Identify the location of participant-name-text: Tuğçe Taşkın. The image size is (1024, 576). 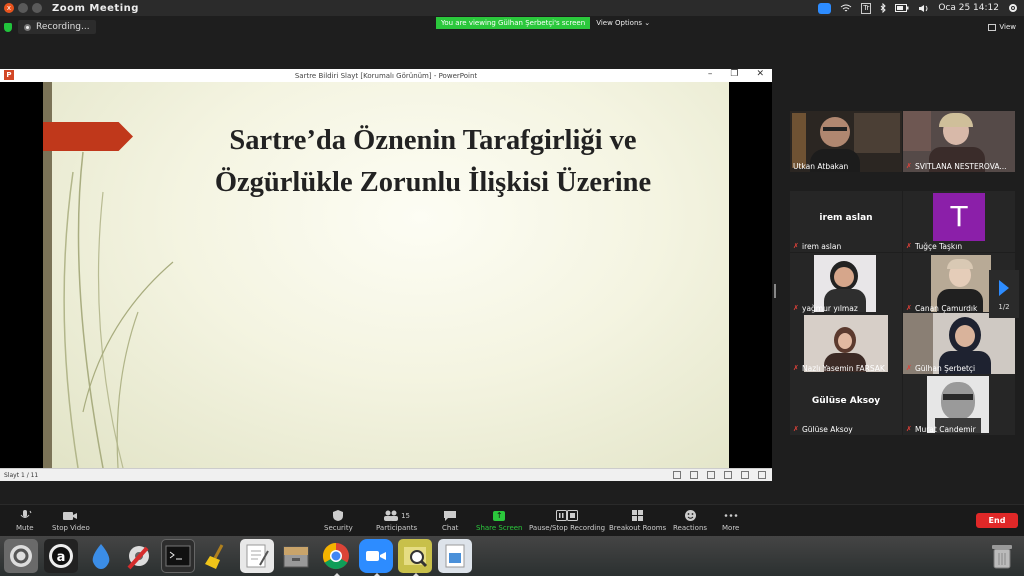
(939, 246).